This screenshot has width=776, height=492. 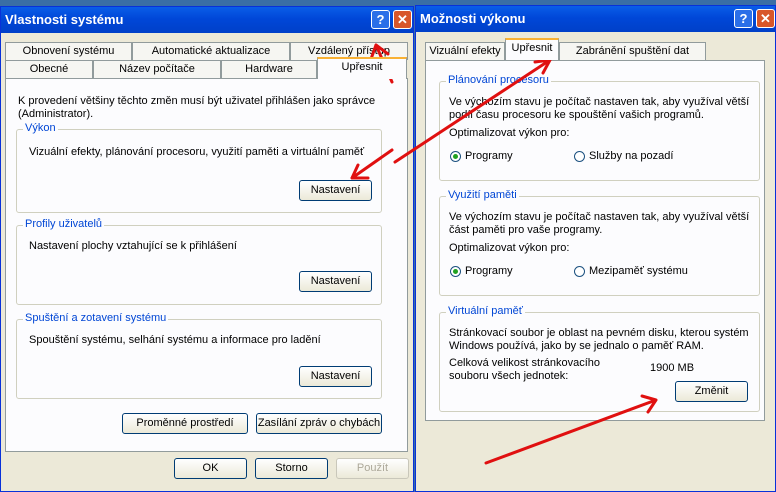 I want to click on arrow-to-vykon-settings, so click(x=372, y=164).